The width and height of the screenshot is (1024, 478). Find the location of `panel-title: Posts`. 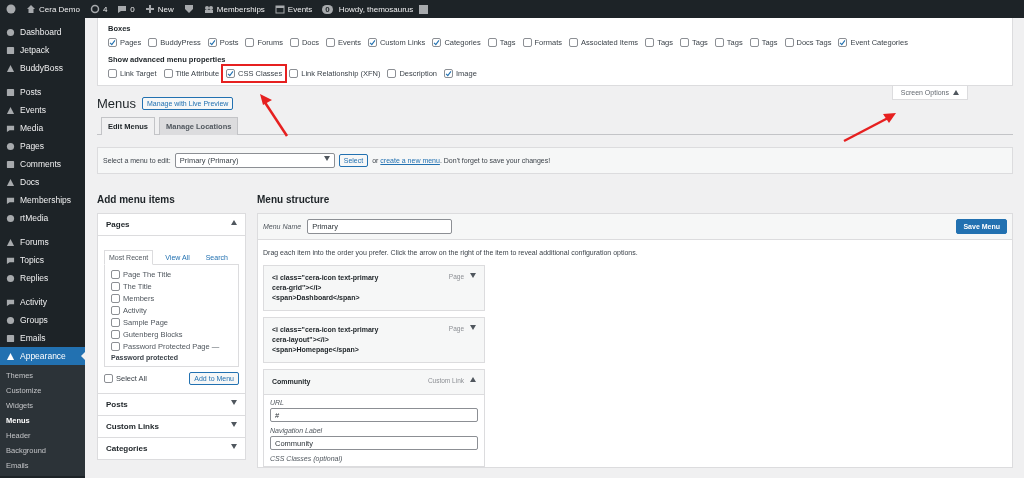

panel-title: Posts is located at coordinates (117, 404).